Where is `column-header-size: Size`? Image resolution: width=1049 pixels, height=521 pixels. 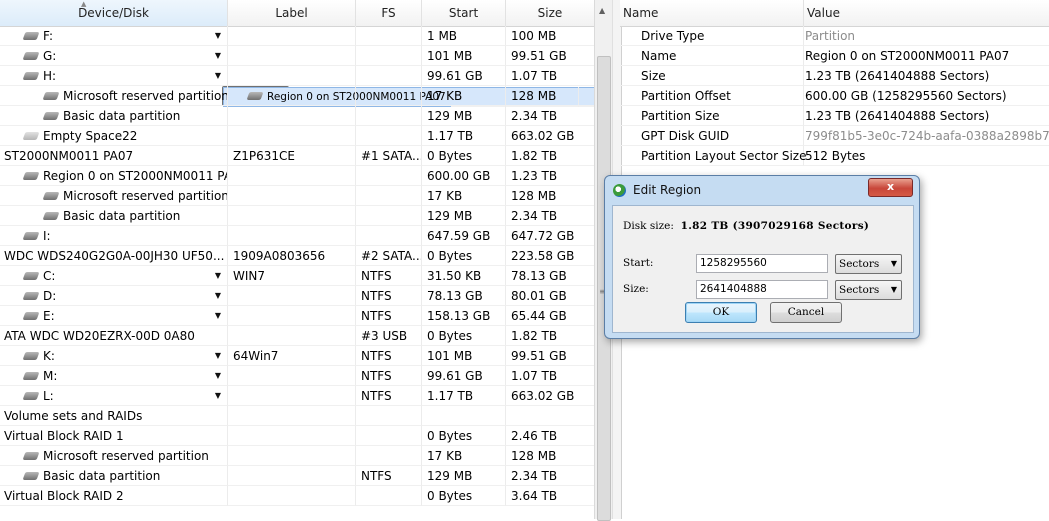
column-header-size: Size is located at coordinates (550, 13).